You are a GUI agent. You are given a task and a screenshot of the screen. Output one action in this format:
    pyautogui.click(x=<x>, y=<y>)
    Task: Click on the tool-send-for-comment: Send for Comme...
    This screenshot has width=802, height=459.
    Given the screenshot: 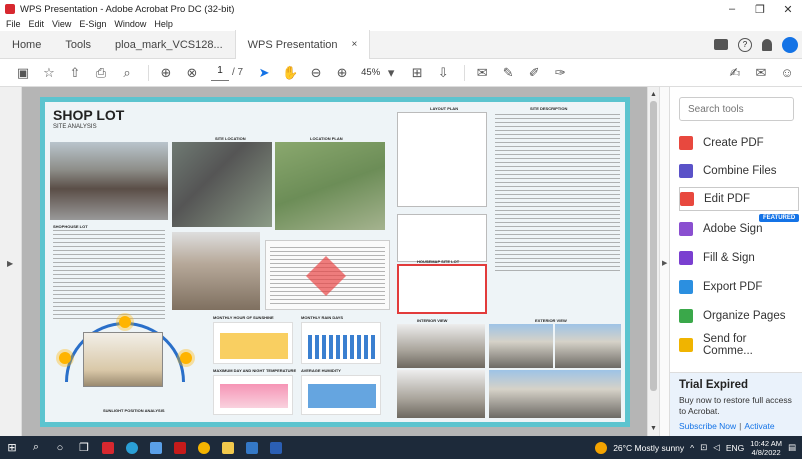 What is the action you would take?
    pyautogui.click(x=739, y=345)
    